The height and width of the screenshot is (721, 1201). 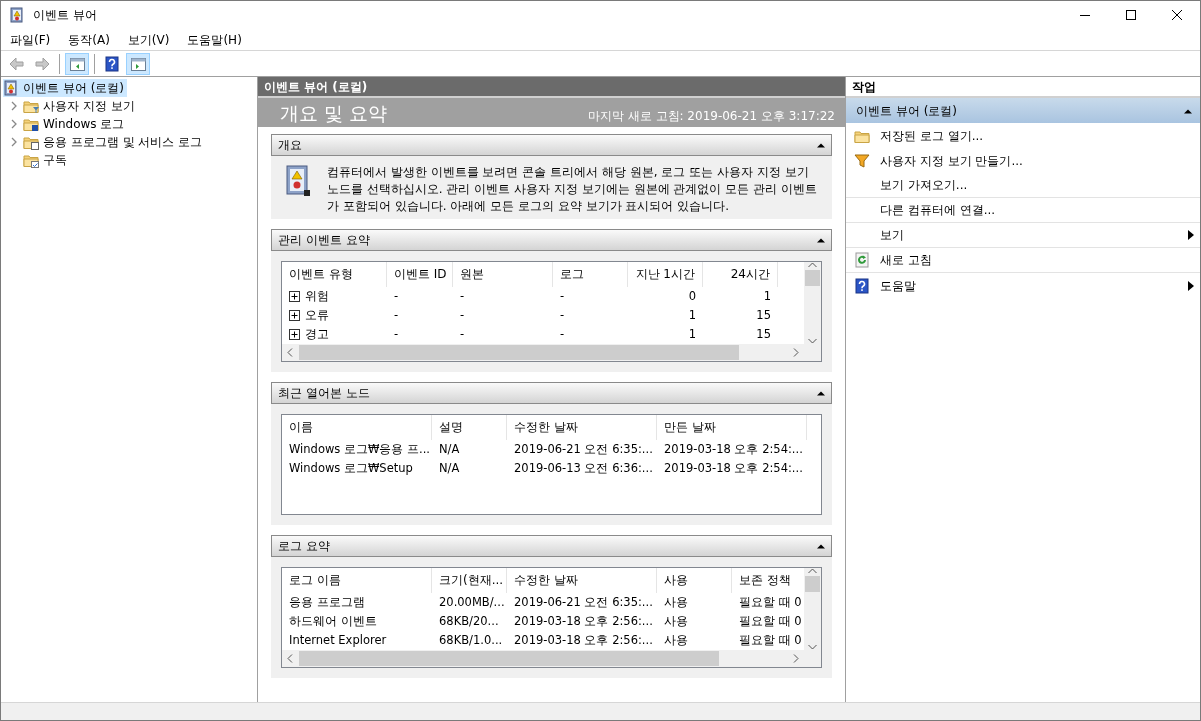 What do you see at coordinates (42, 63) in the screenshot?
I see `forward-arrow-icon` at bounding box center [42, 63].